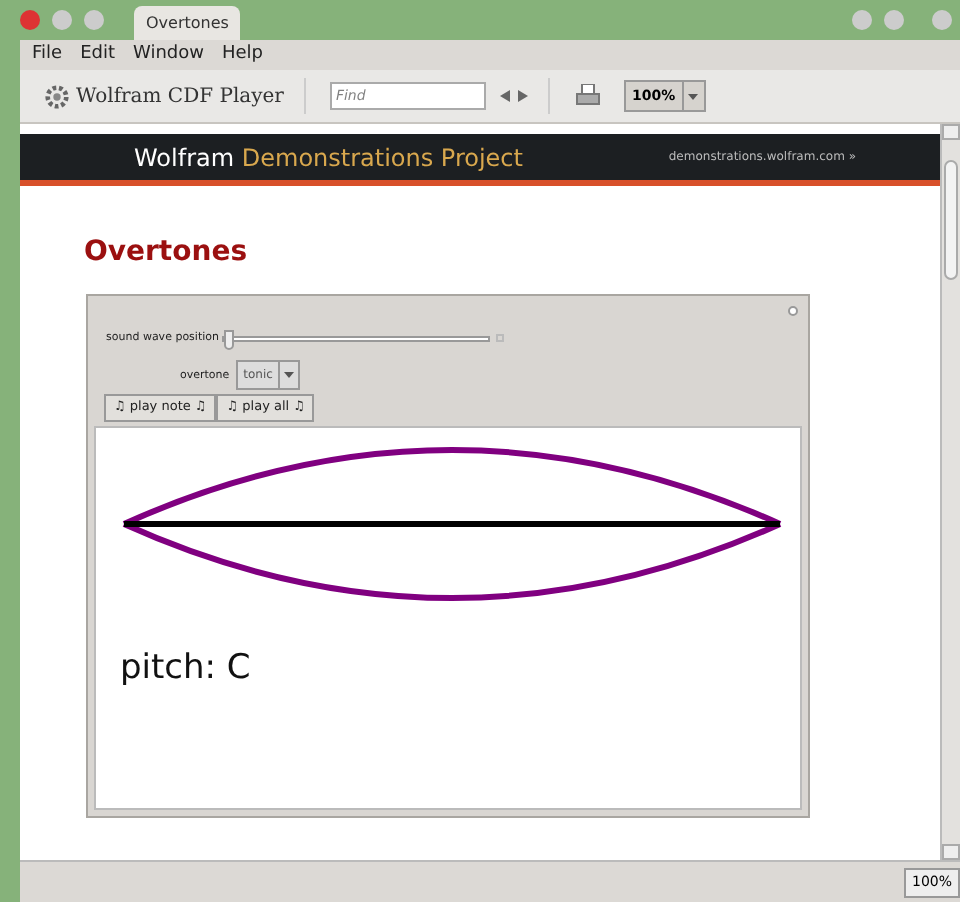 This screenshot has width=960, height=902. Describe the element at coordinates (951, 852) in the screenshot. I see `scroll-down-button` at that location.